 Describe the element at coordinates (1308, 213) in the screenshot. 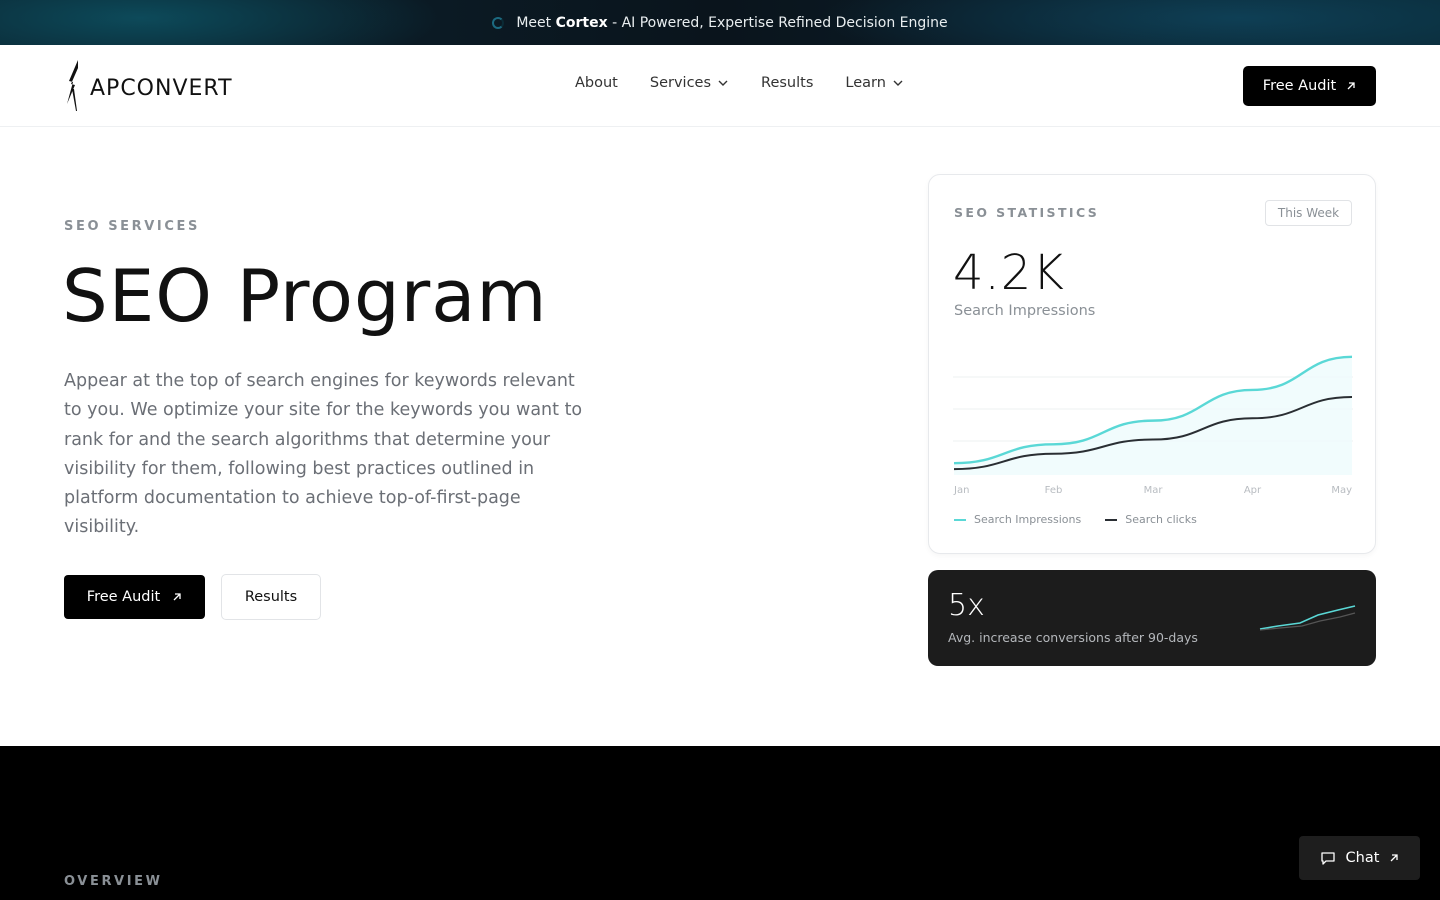

I see `period-selector: This Week` at that location.